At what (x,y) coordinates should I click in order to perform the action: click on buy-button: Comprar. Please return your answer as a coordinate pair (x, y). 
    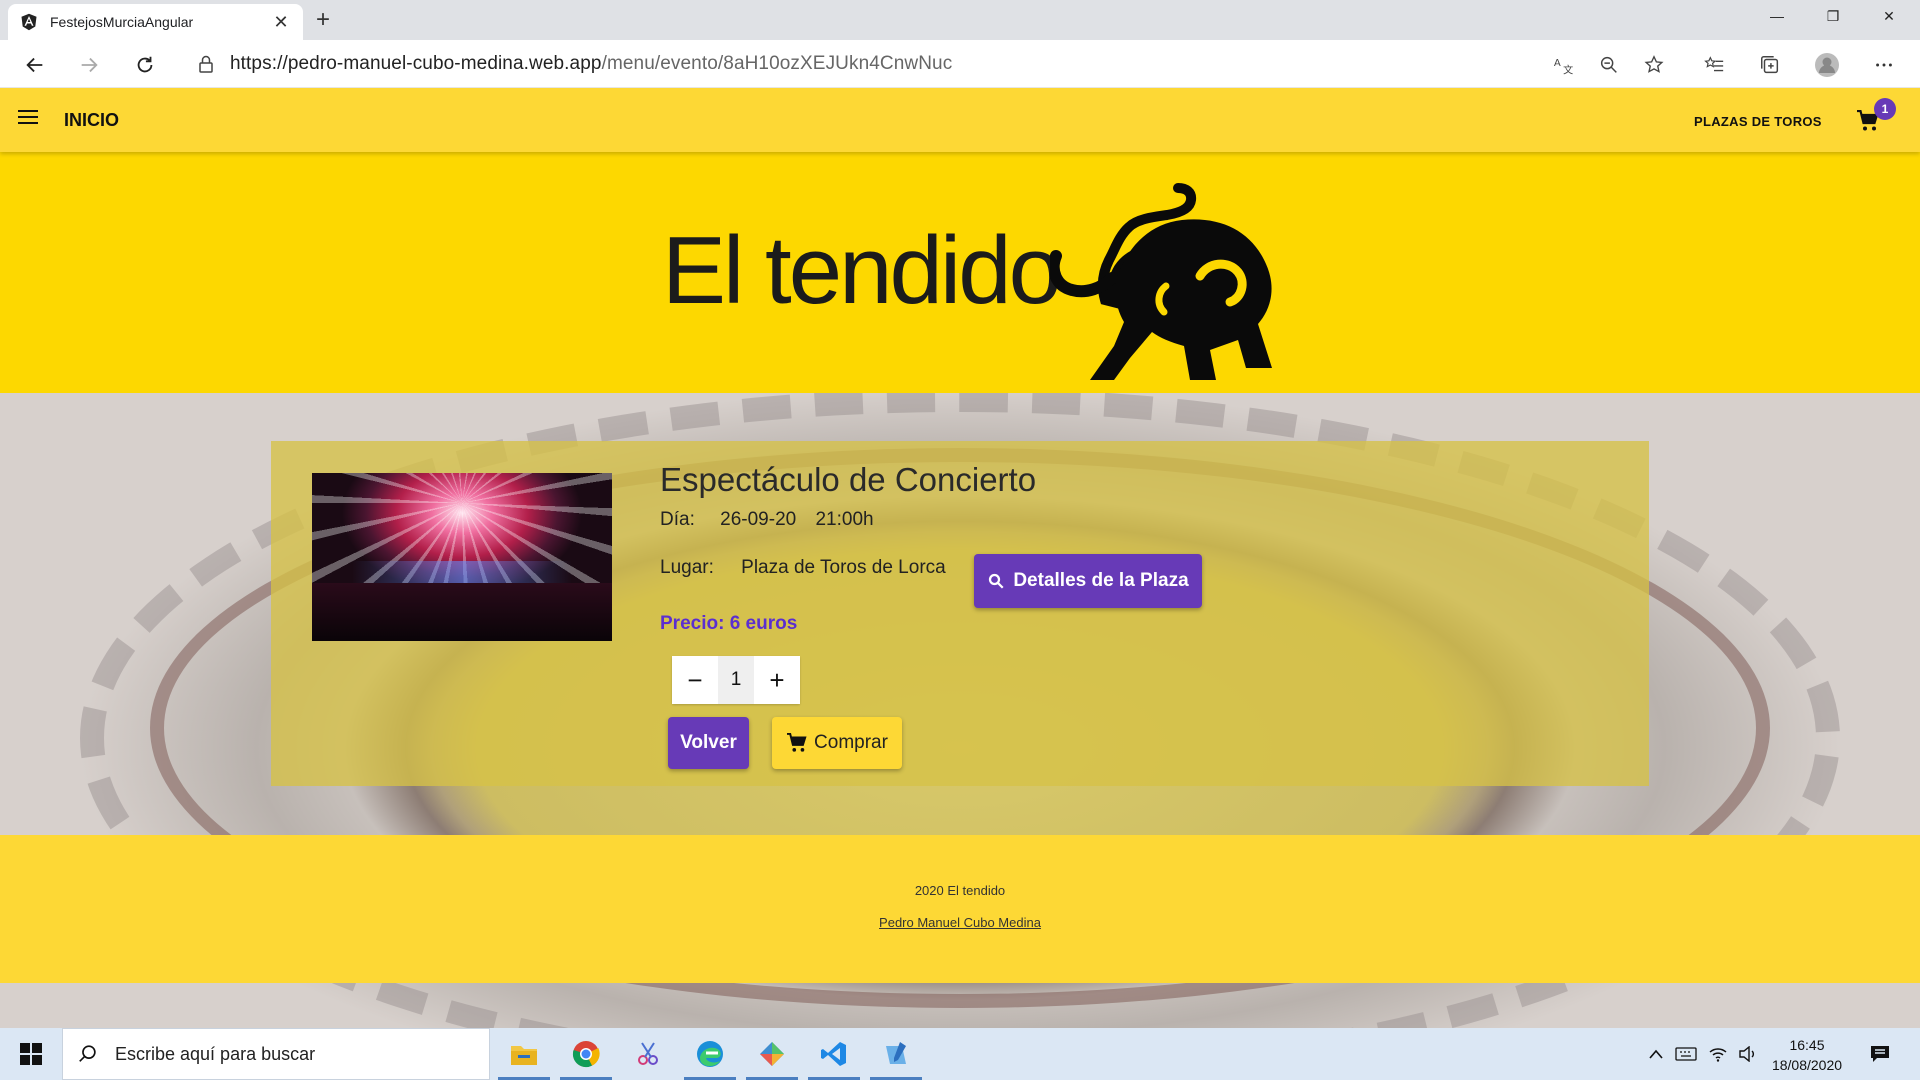
    Looking at the image, I should click on (837, 743).